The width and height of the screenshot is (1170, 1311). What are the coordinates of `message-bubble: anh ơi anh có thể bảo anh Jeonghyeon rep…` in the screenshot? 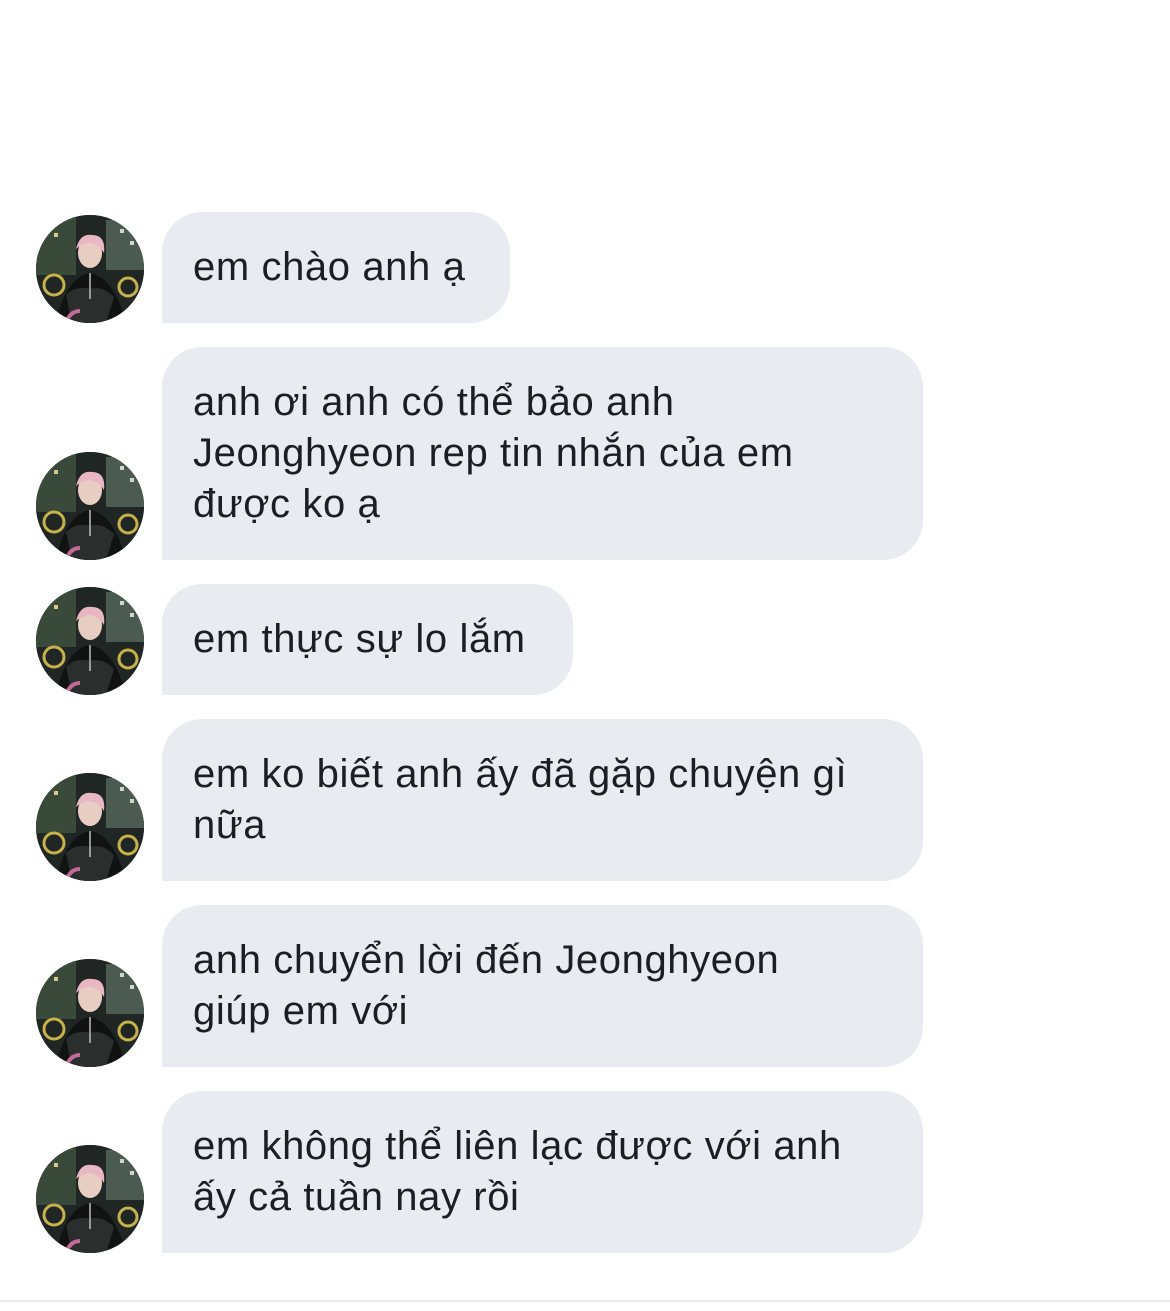 It's located at (542, 453).